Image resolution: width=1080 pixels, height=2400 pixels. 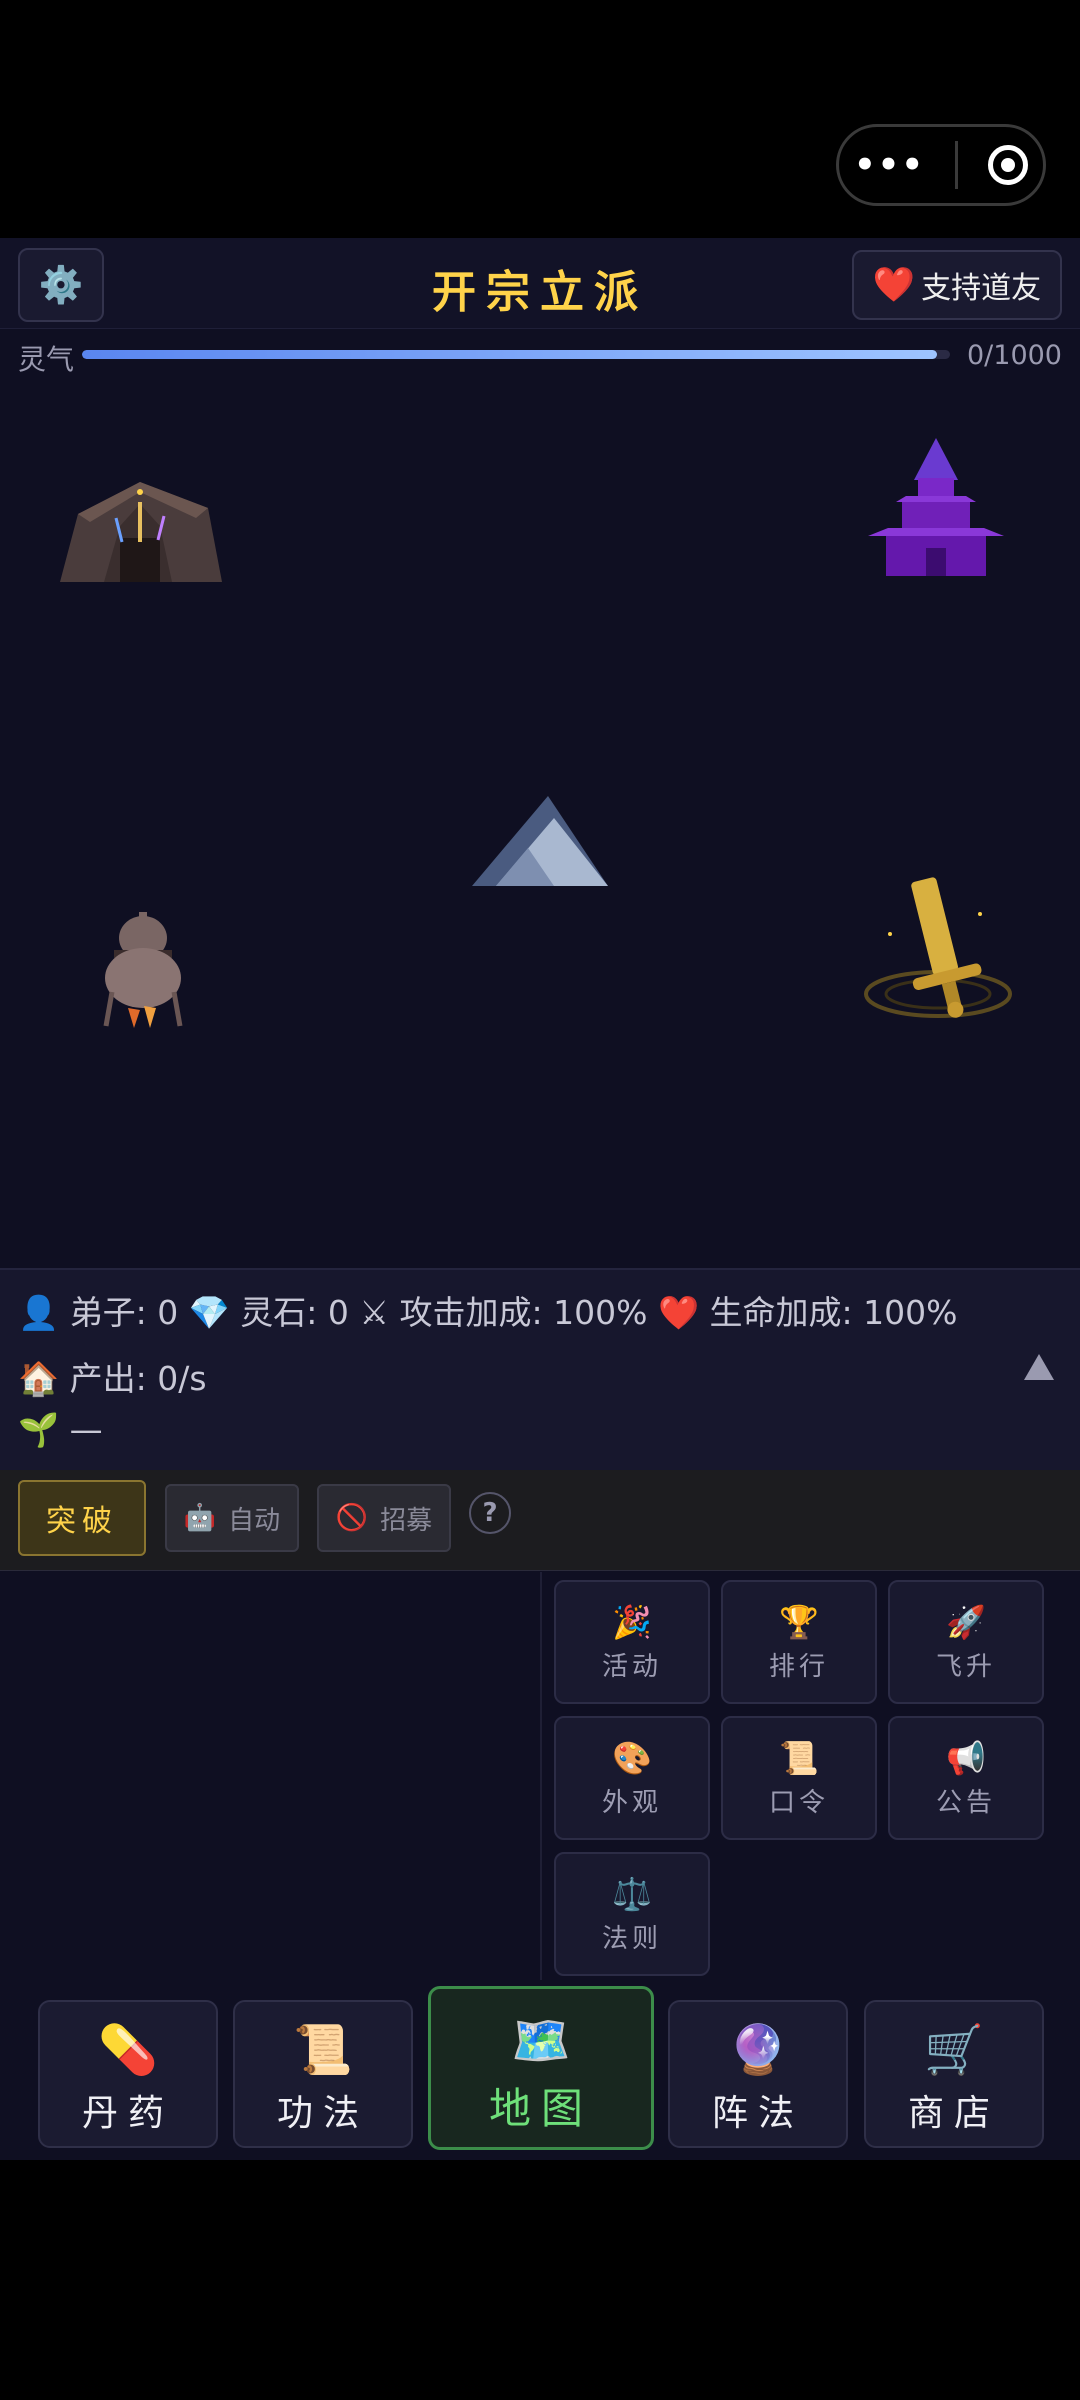 What do you see at coordinates (798, 1667) in the screenshot?
I see `ranking-label: 排行` at bounding box center [798, 1667].